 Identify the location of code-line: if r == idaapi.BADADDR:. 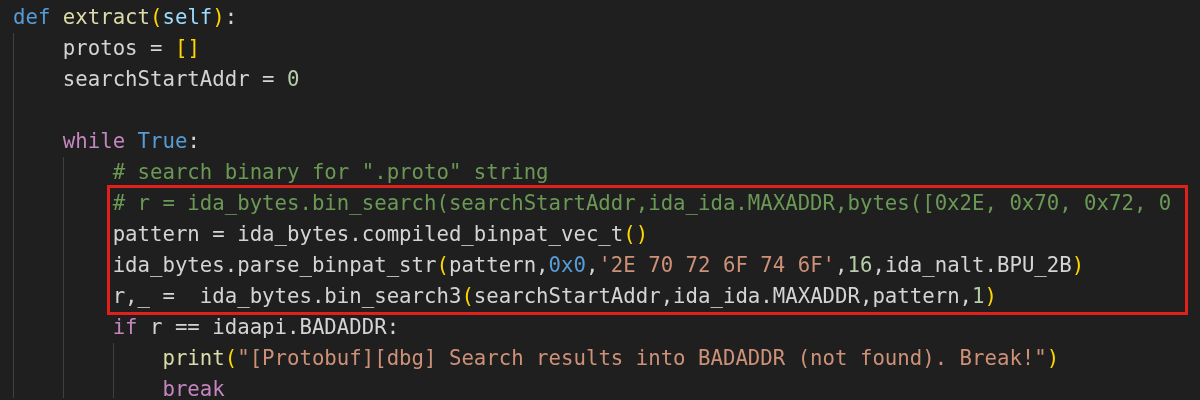
(256, 327).